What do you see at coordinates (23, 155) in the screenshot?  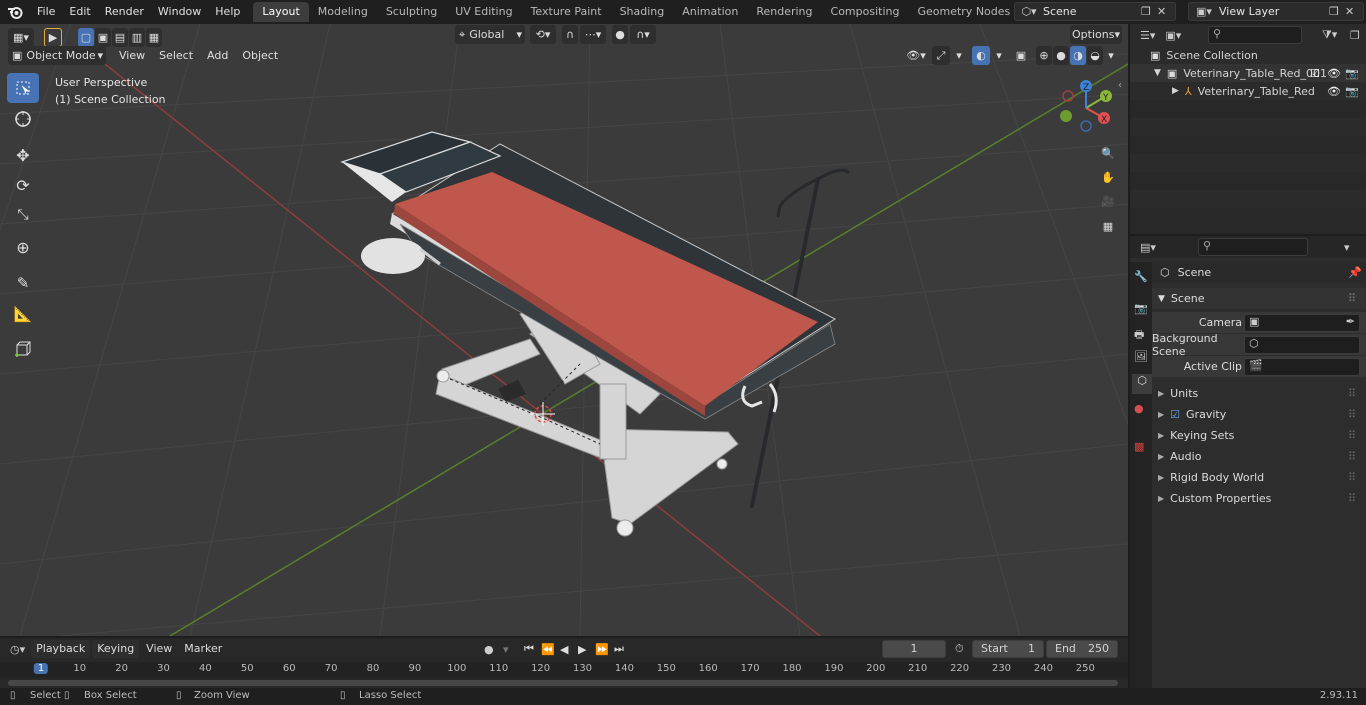 I see `move-tool-icon: ✥` at bounding box center [23, 155].